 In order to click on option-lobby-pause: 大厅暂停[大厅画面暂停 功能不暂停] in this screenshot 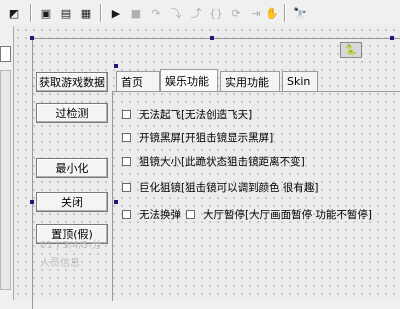, I will do `click(279, 214)`.